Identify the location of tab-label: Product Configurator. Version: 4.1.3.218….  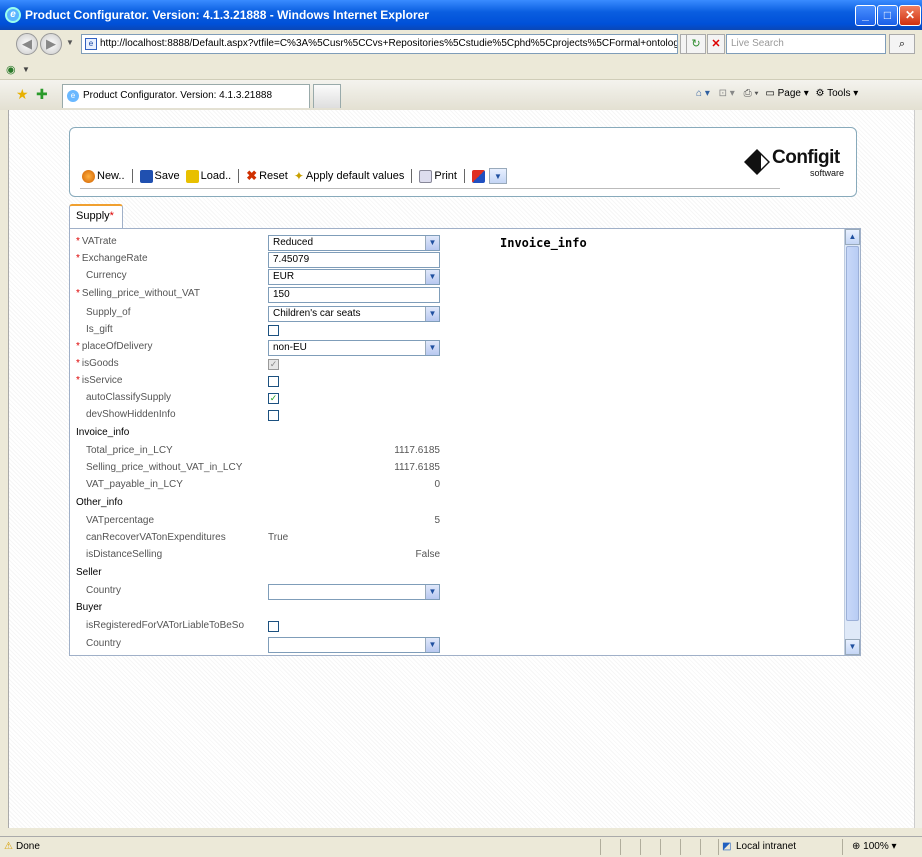
(178, 95).